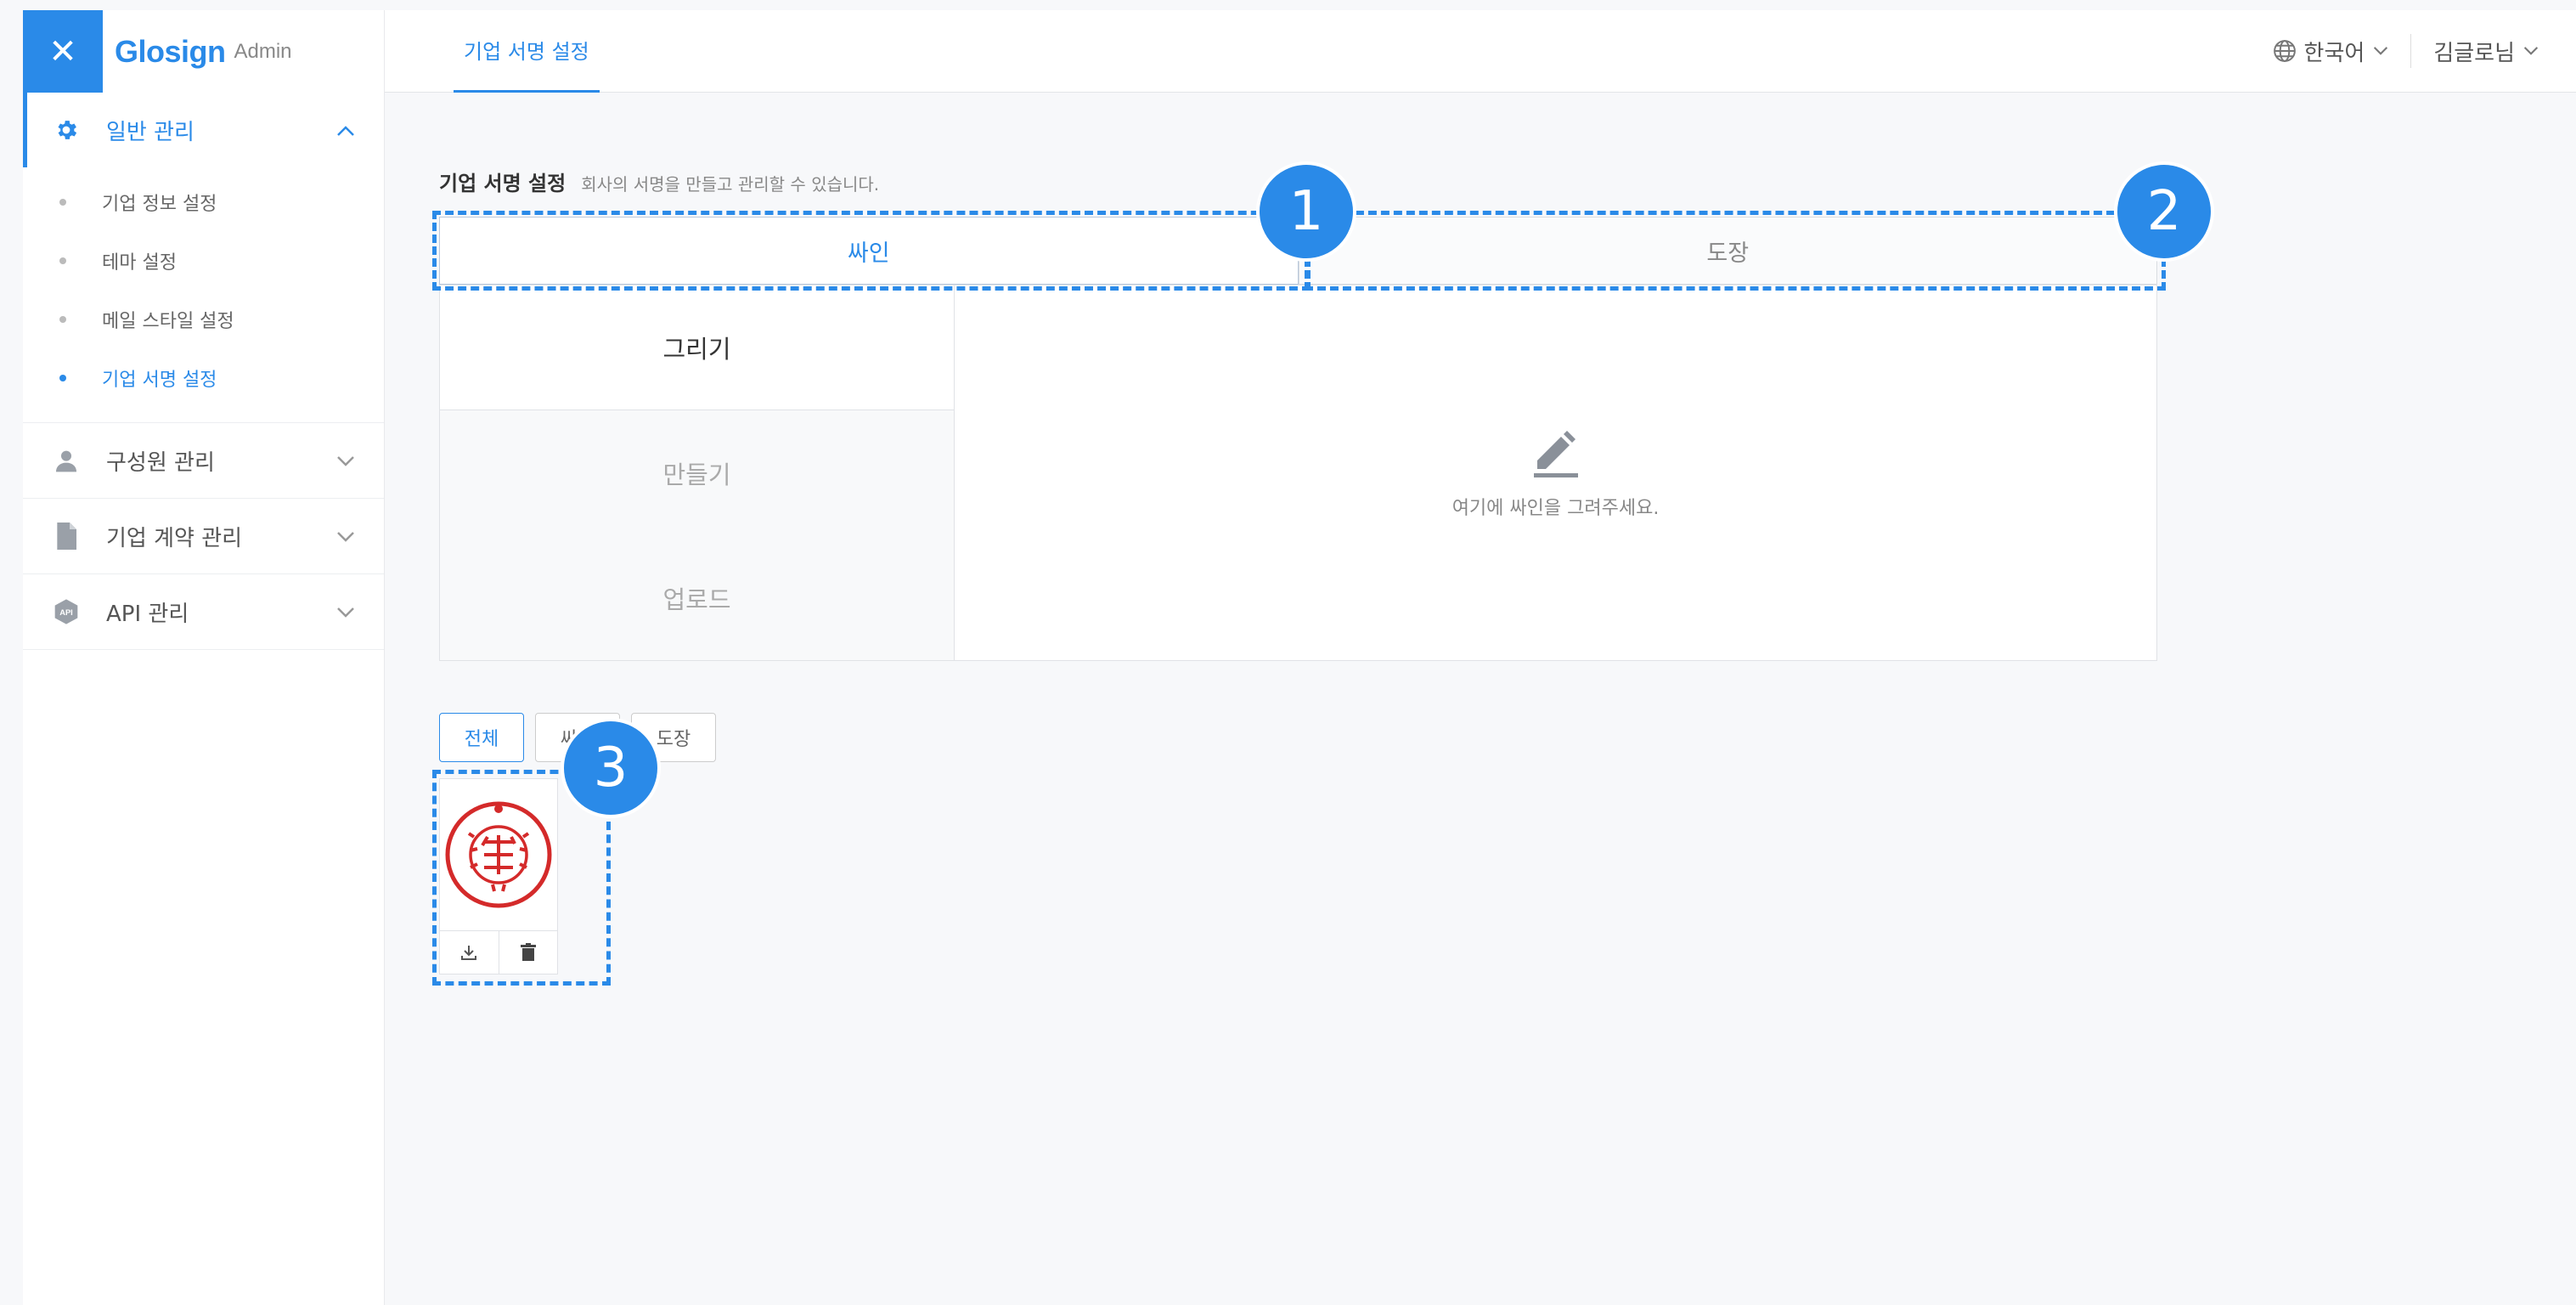 The image size is (2576, 1305). Describe the element at coordinates (2164, 211) in the screenshot. I see `annotation-badge-2: 2` at that location.